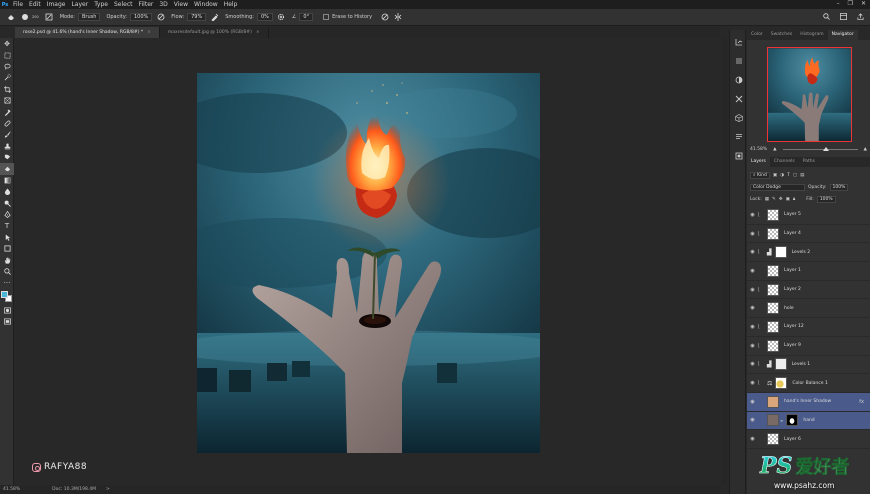 Image resolution: width=870 pixels, height=494 pixels. What do you see at coordinates (850, 3) in the screenshot?
I see `maximize-button: ❐` at bounding box center [850, 3].